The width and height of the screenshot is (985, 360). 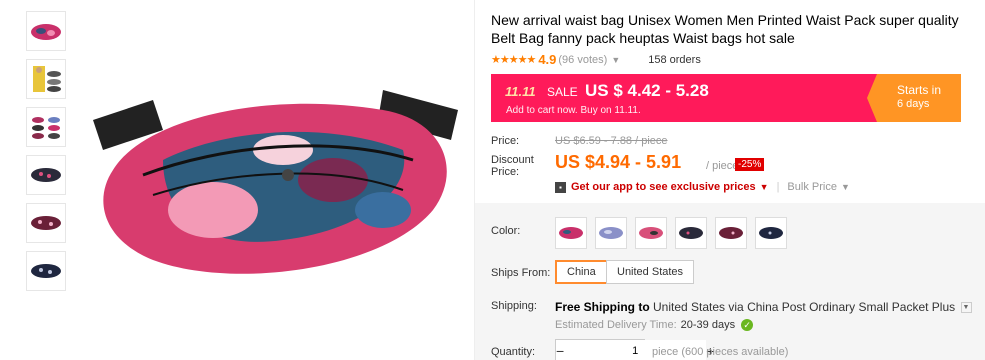 What do you see at coordinates (650, 272) in the screenshot?
I see `ships-from-united-states: United States` at bounding box center [650, 272].